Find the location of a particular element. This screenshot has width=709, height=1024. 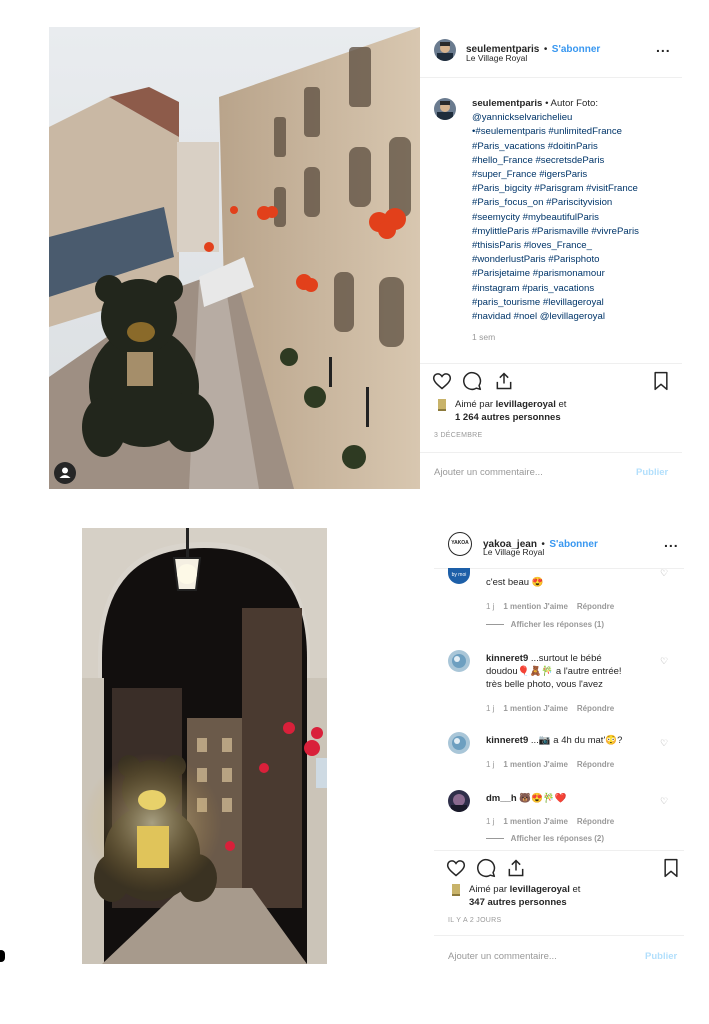

comment-username: dm__h is located at coordinates (501, 798).